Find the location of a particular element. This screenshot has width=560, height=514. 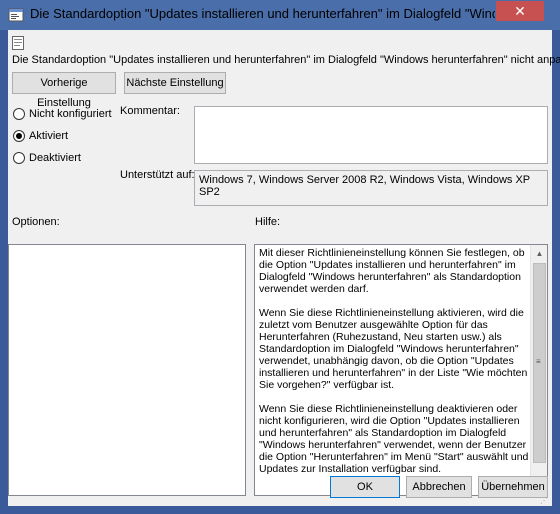

radio-enabled: Aktiviert is located at coordinates (40, 136).